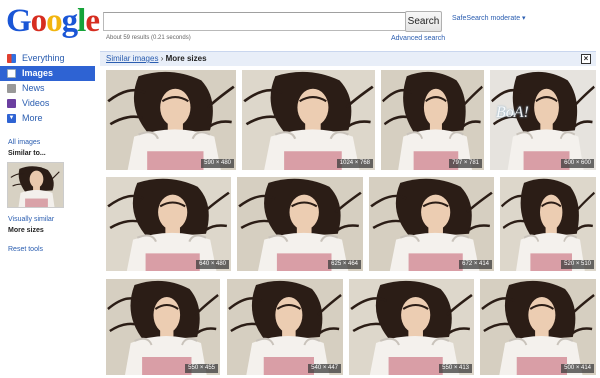  Describe the element at coordinates (11, 118) in the screenshot. I see `more-icon: ▼` at that location.